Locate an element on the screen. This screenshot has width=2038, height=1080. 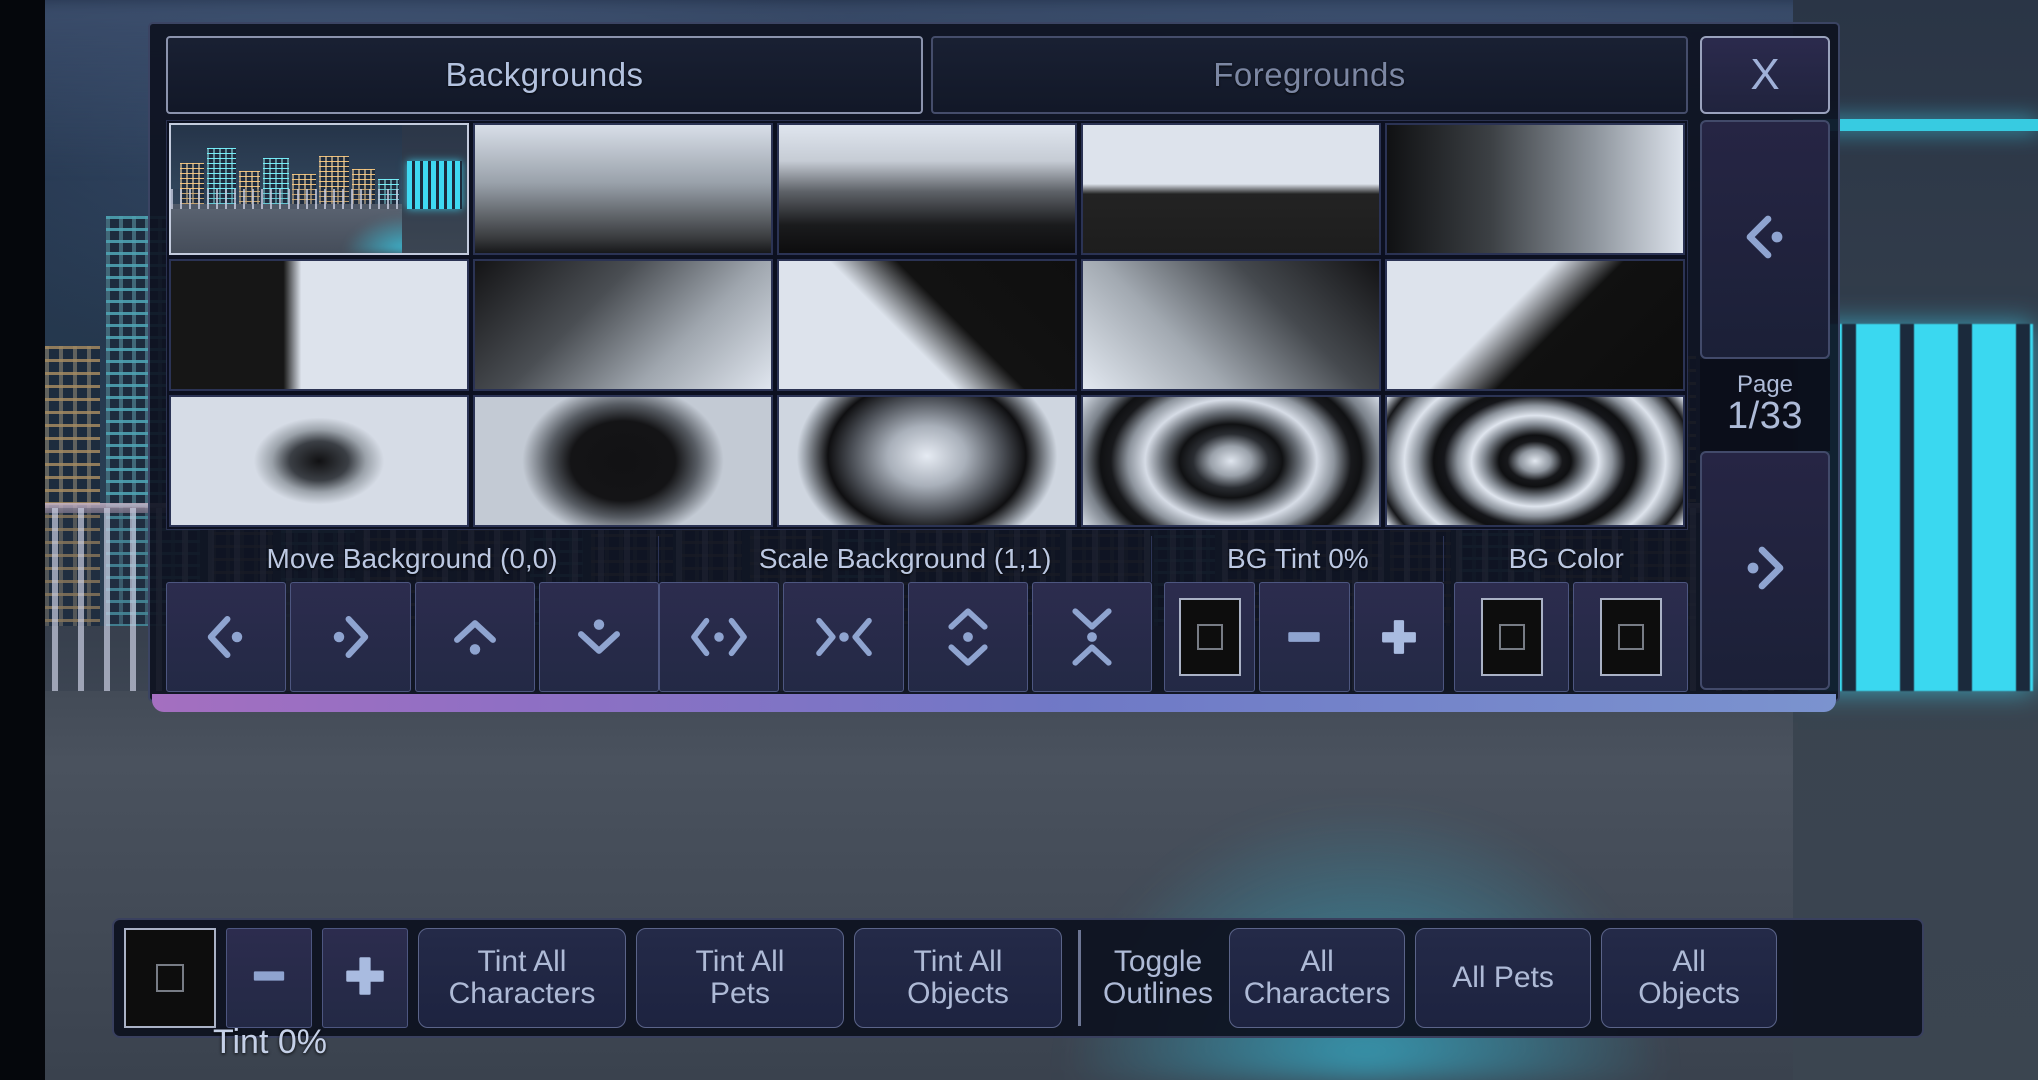
global-tint-decrease-button is located at coordinates (269, 978).